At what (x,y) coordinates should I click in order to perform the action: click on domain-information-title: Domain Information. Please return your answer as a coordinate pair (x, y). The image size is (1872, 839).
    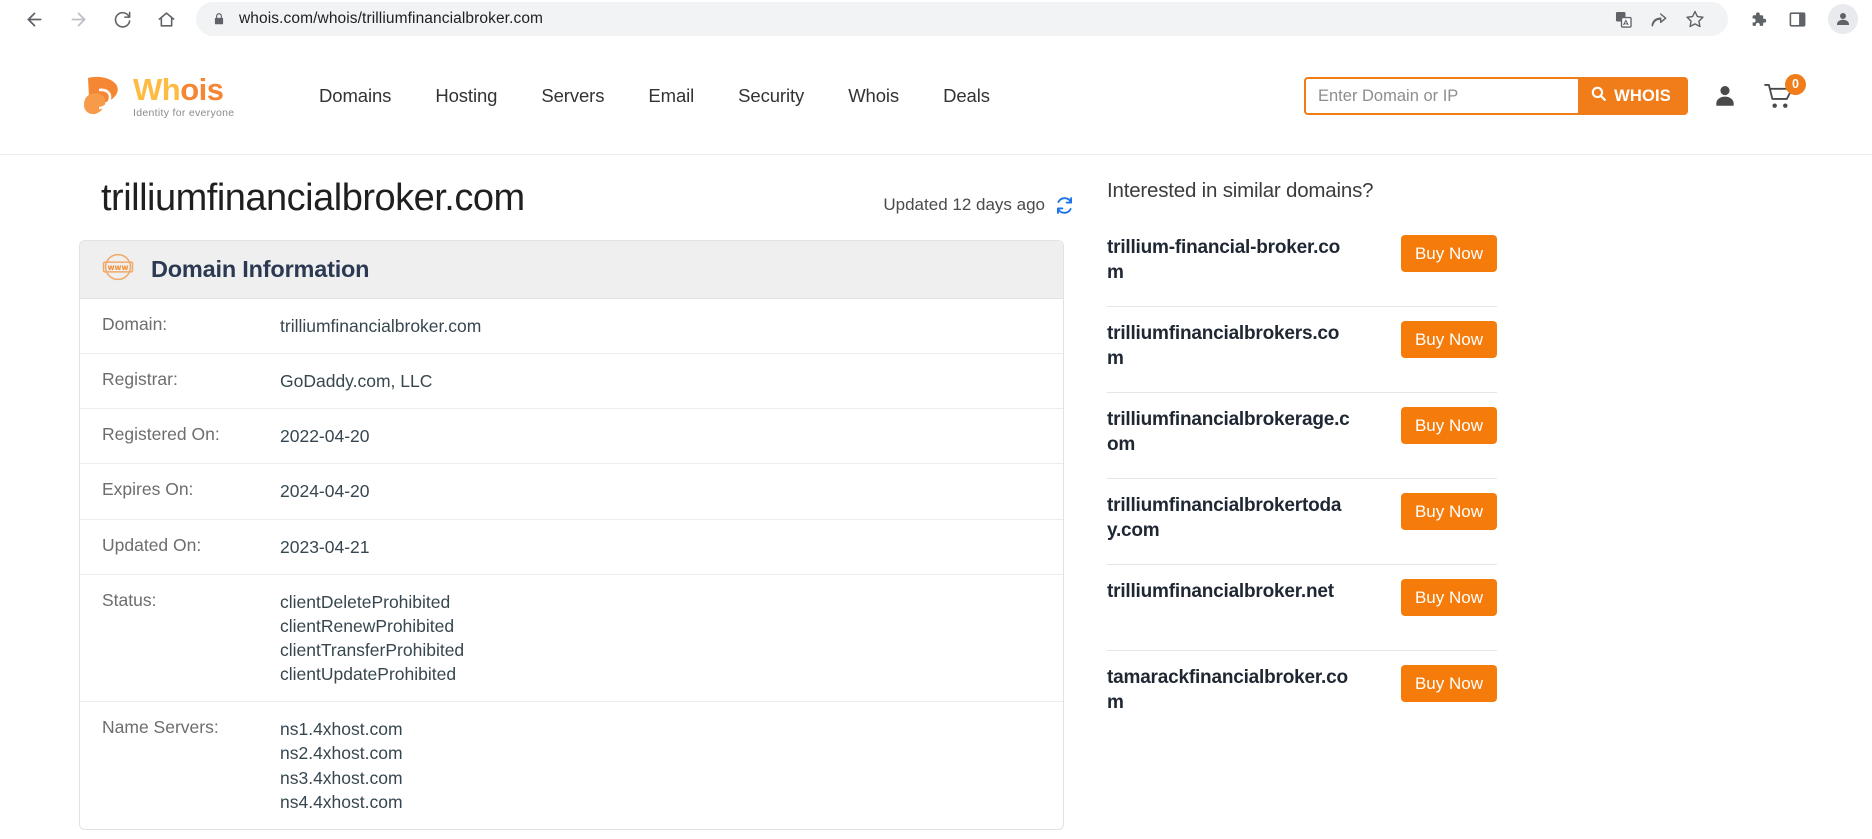
    Looking at the image, I should click on (260, 269).